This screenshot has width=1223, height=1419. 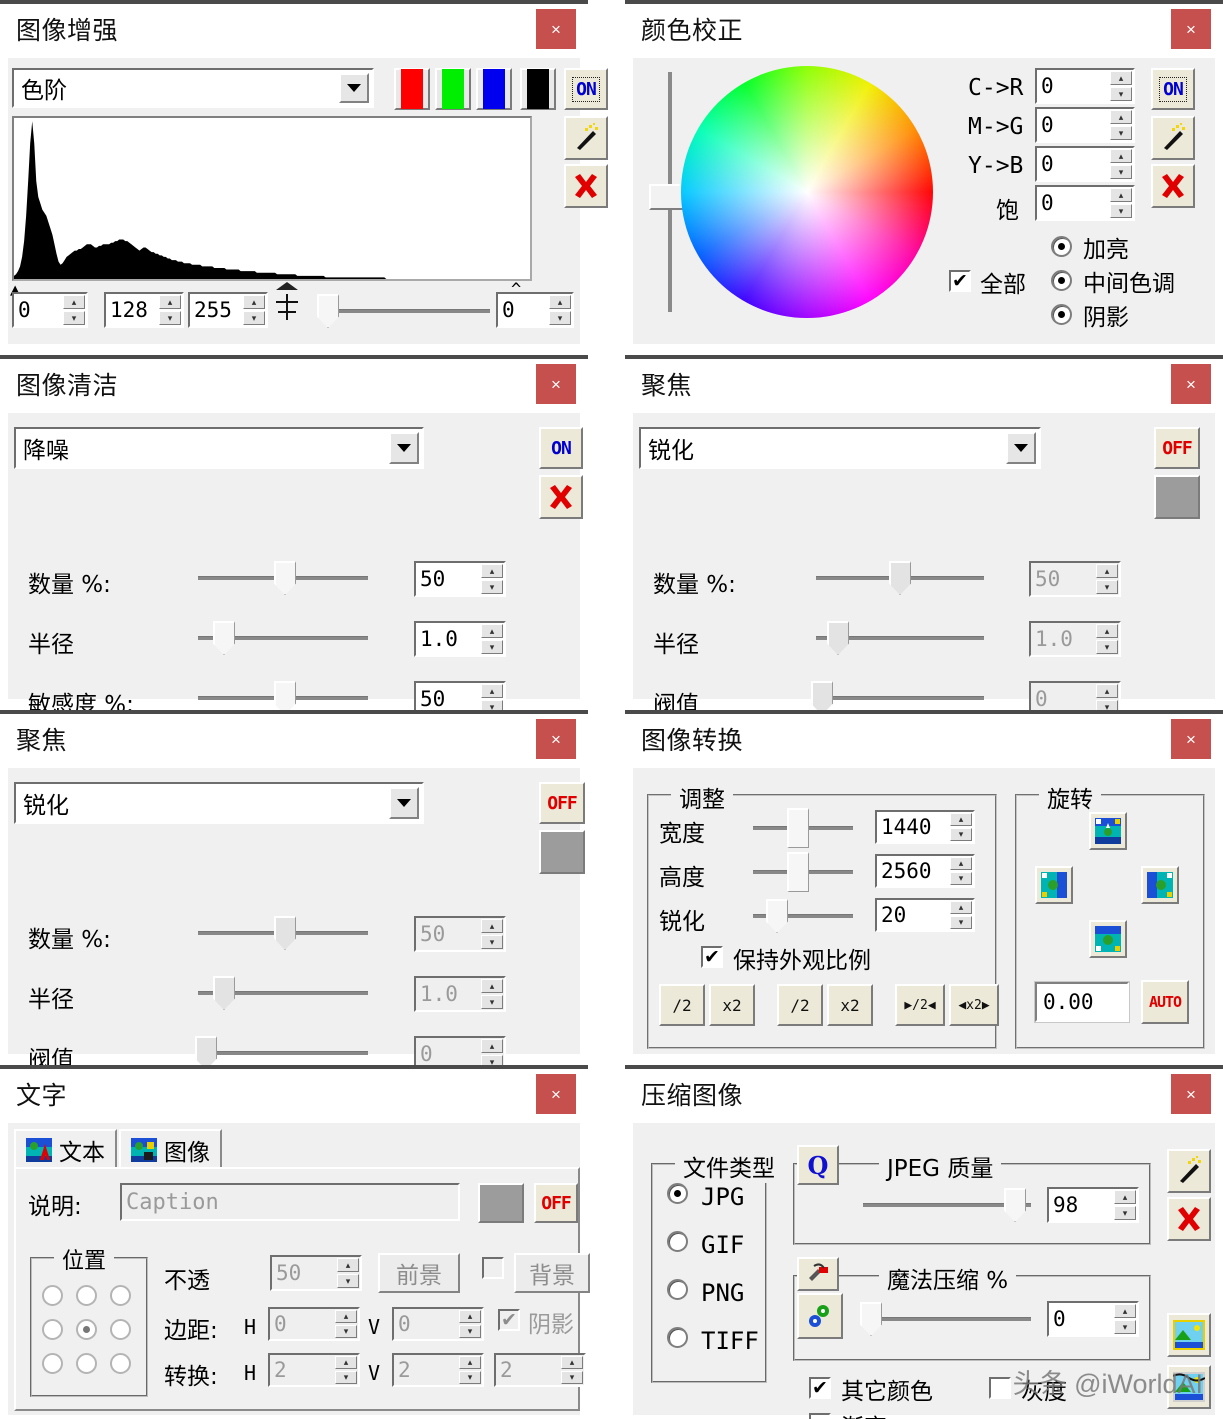 What do you see at coordinates (1160, 885) in the screenshot?
I see `rotate-right-button` at bounding box center [1160, 885].